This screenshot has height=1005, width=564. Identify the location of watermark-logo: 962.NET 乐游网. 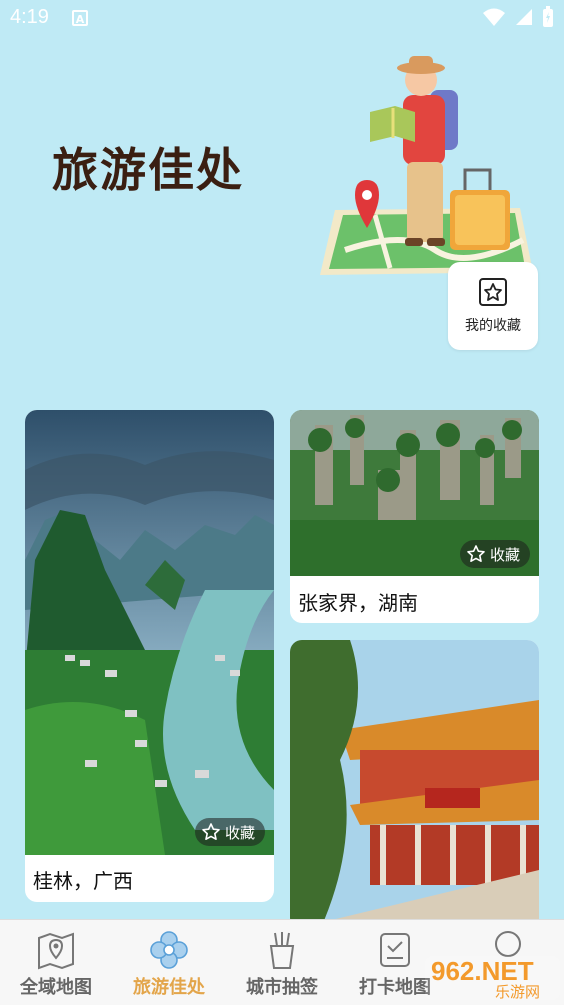
(492, 978).